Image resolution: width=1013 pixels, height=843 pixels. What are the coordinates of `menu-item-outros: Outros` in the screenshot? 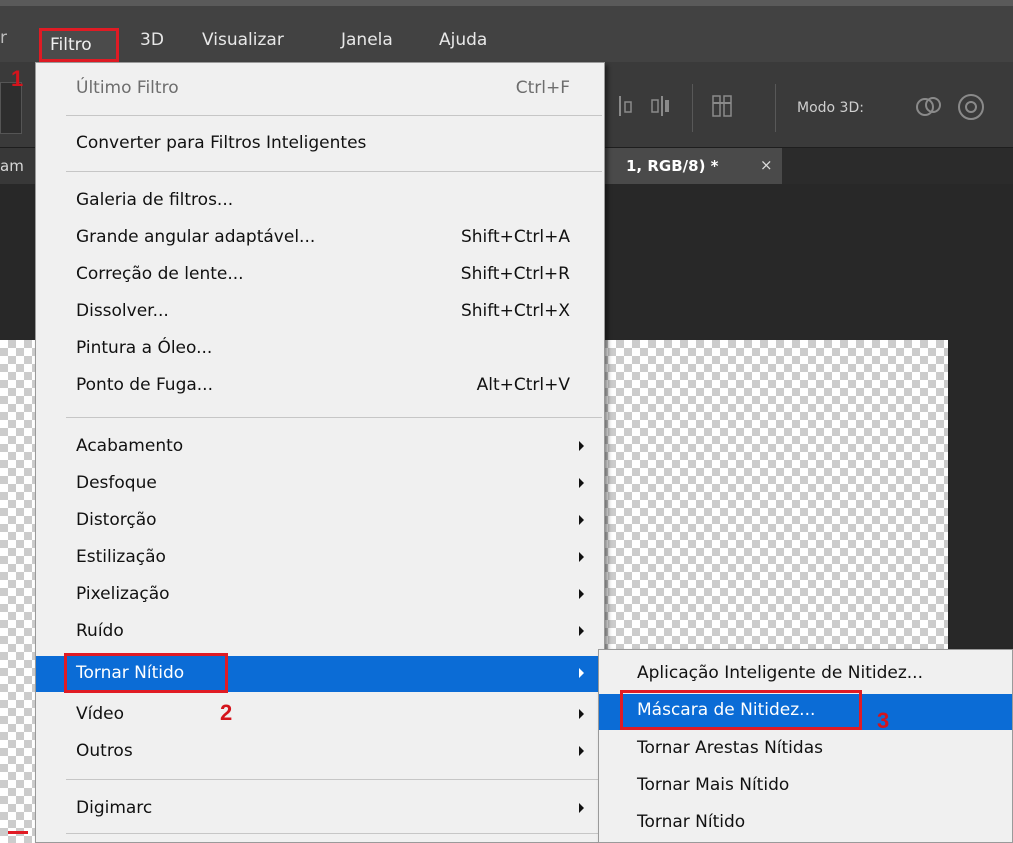 It's located at (320, 752).